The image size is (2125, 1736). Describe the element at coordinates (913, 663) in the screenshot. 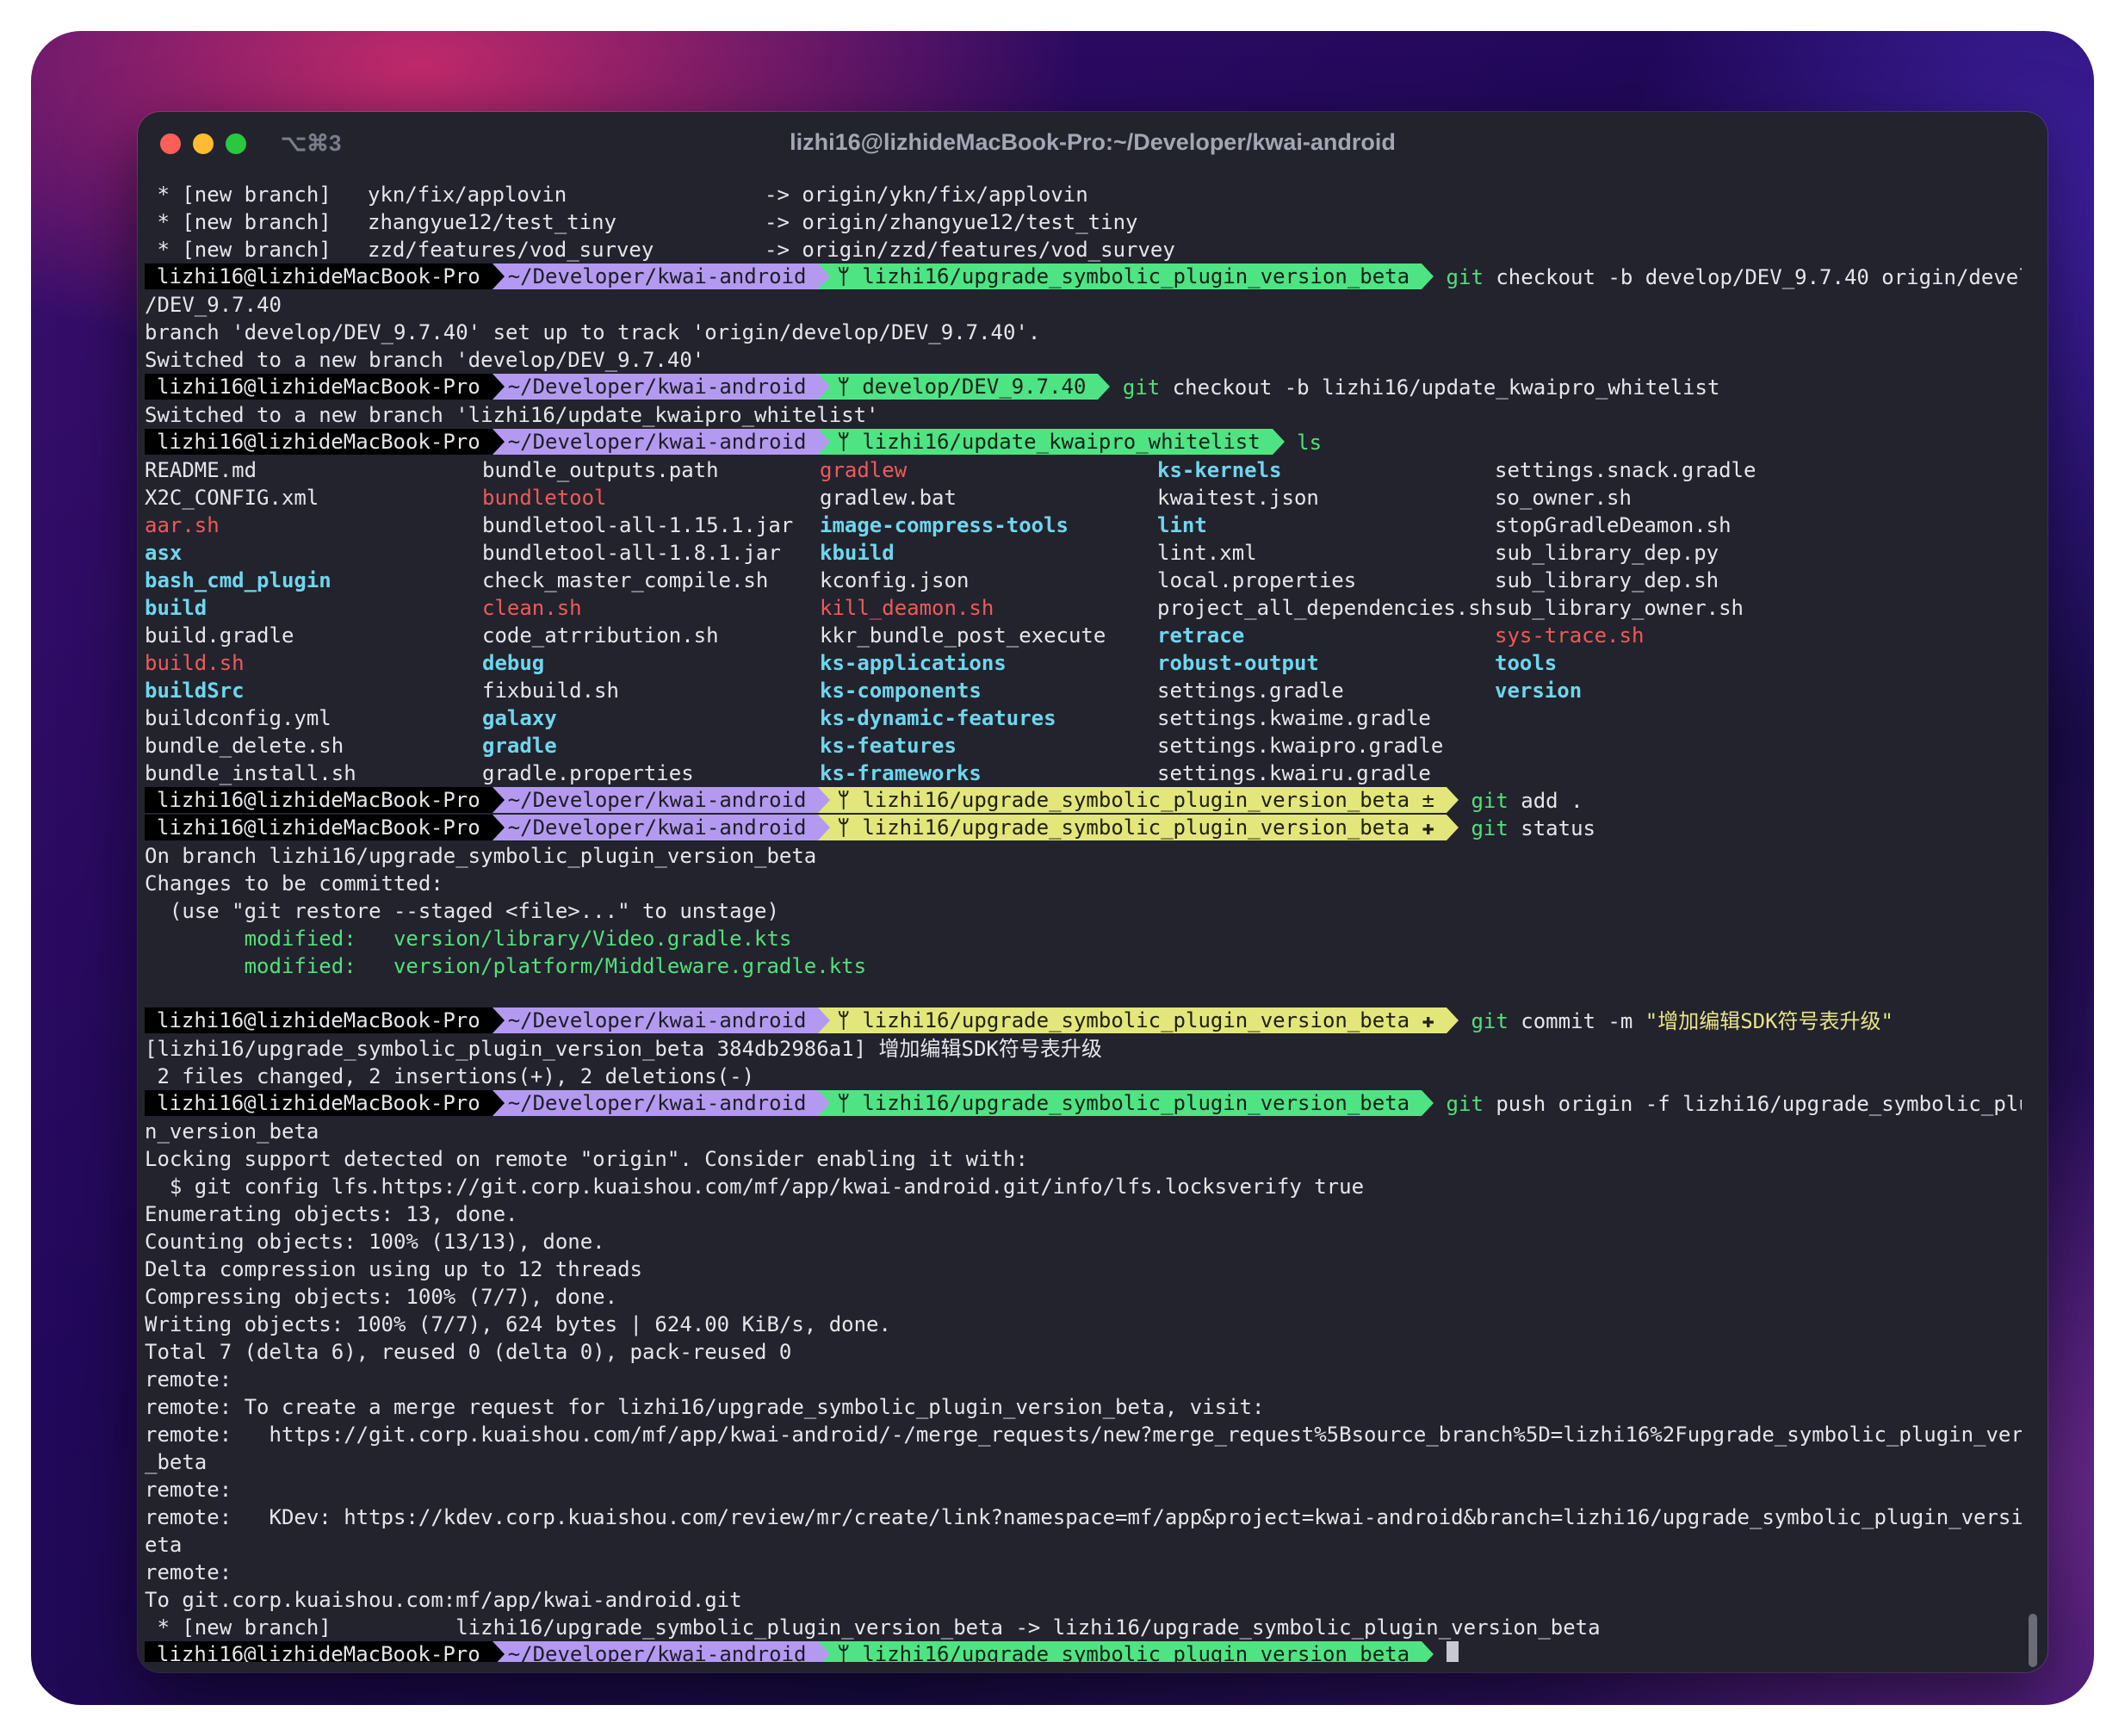

I see `ls-entry: ks-applications` at that location.